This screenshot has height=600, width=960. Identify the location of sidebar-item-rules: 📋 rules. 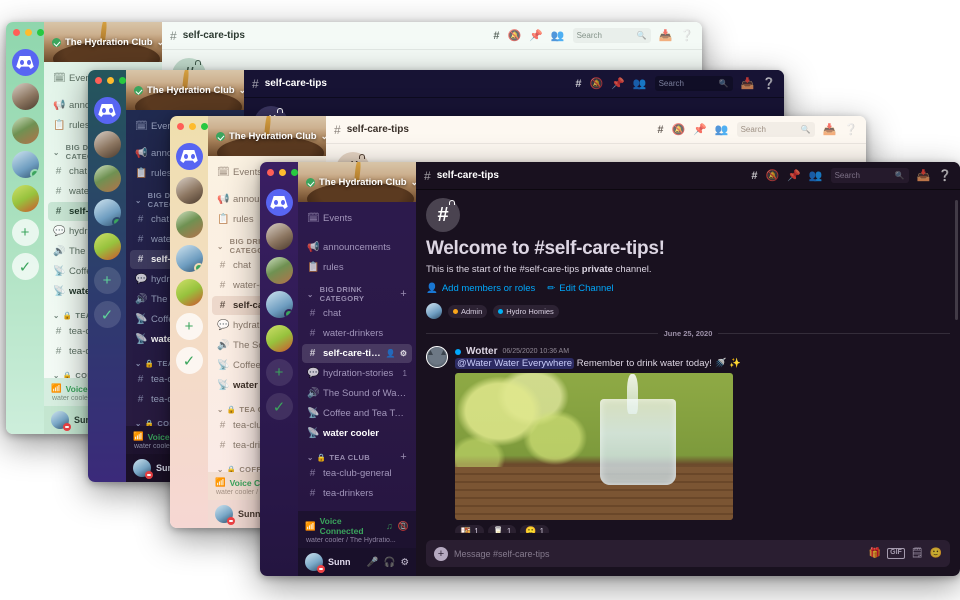
(357, 267).